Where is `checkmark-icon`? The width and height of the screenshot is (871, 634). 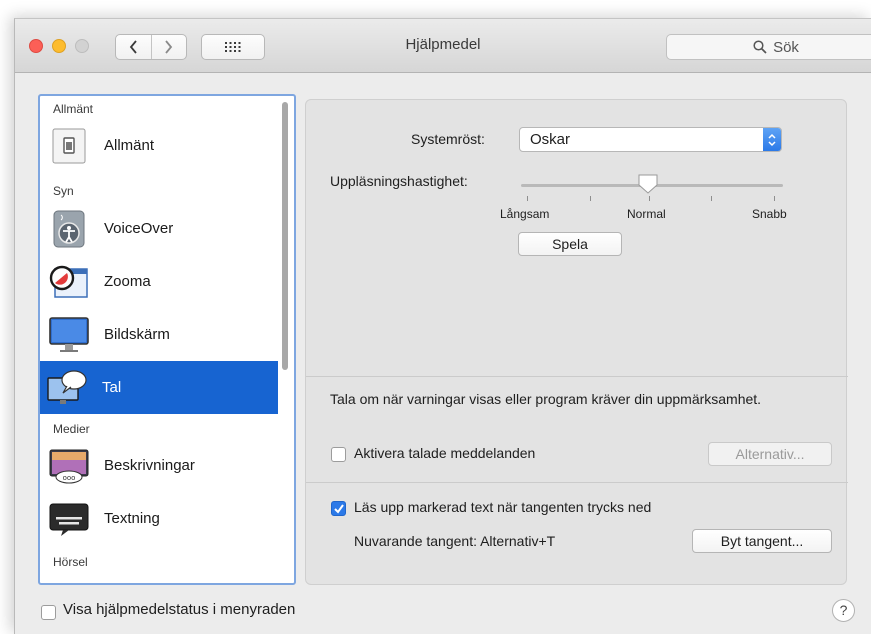
checkmark-icon is located at coordinates (339, 509).